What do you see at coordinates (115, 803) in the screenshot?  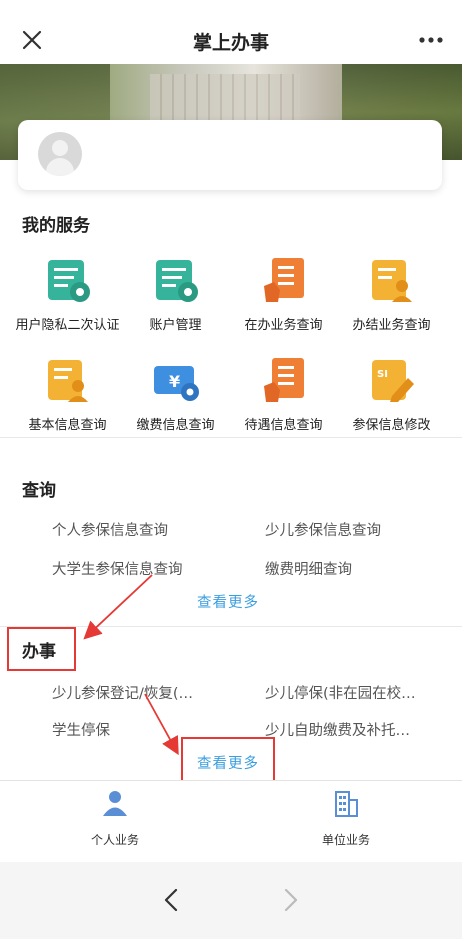 I see `person-icon` at bounding box center [115, 803].